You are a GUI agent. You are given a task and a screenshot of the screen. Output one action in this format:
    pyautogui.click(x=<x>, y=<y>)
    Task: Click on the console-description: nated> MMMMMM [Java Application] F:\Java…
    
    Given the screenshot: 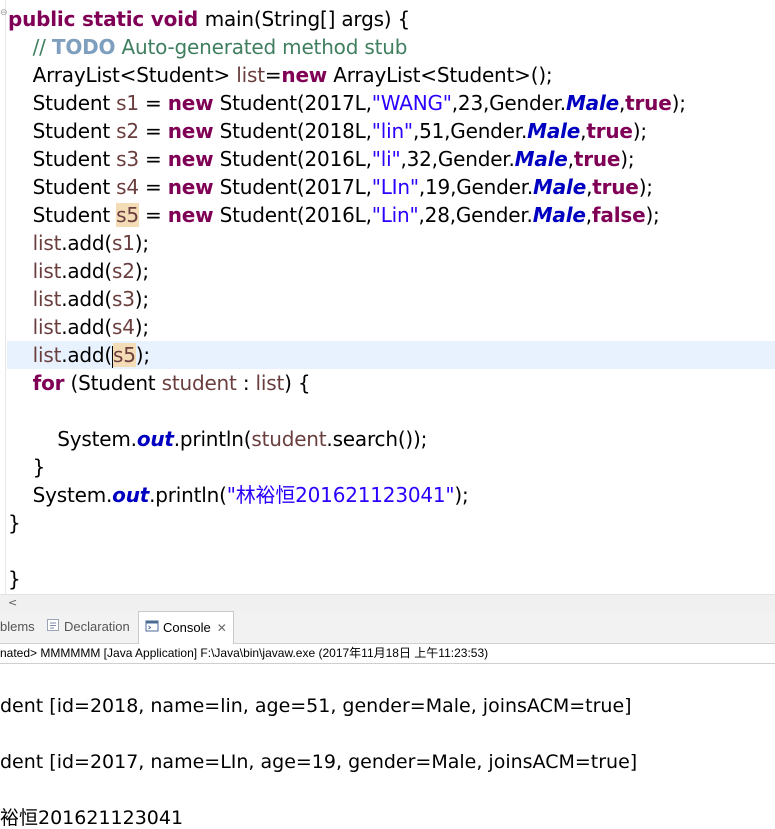 What is the action you would take?
    pyautogui.click(x=387, y=654)
    